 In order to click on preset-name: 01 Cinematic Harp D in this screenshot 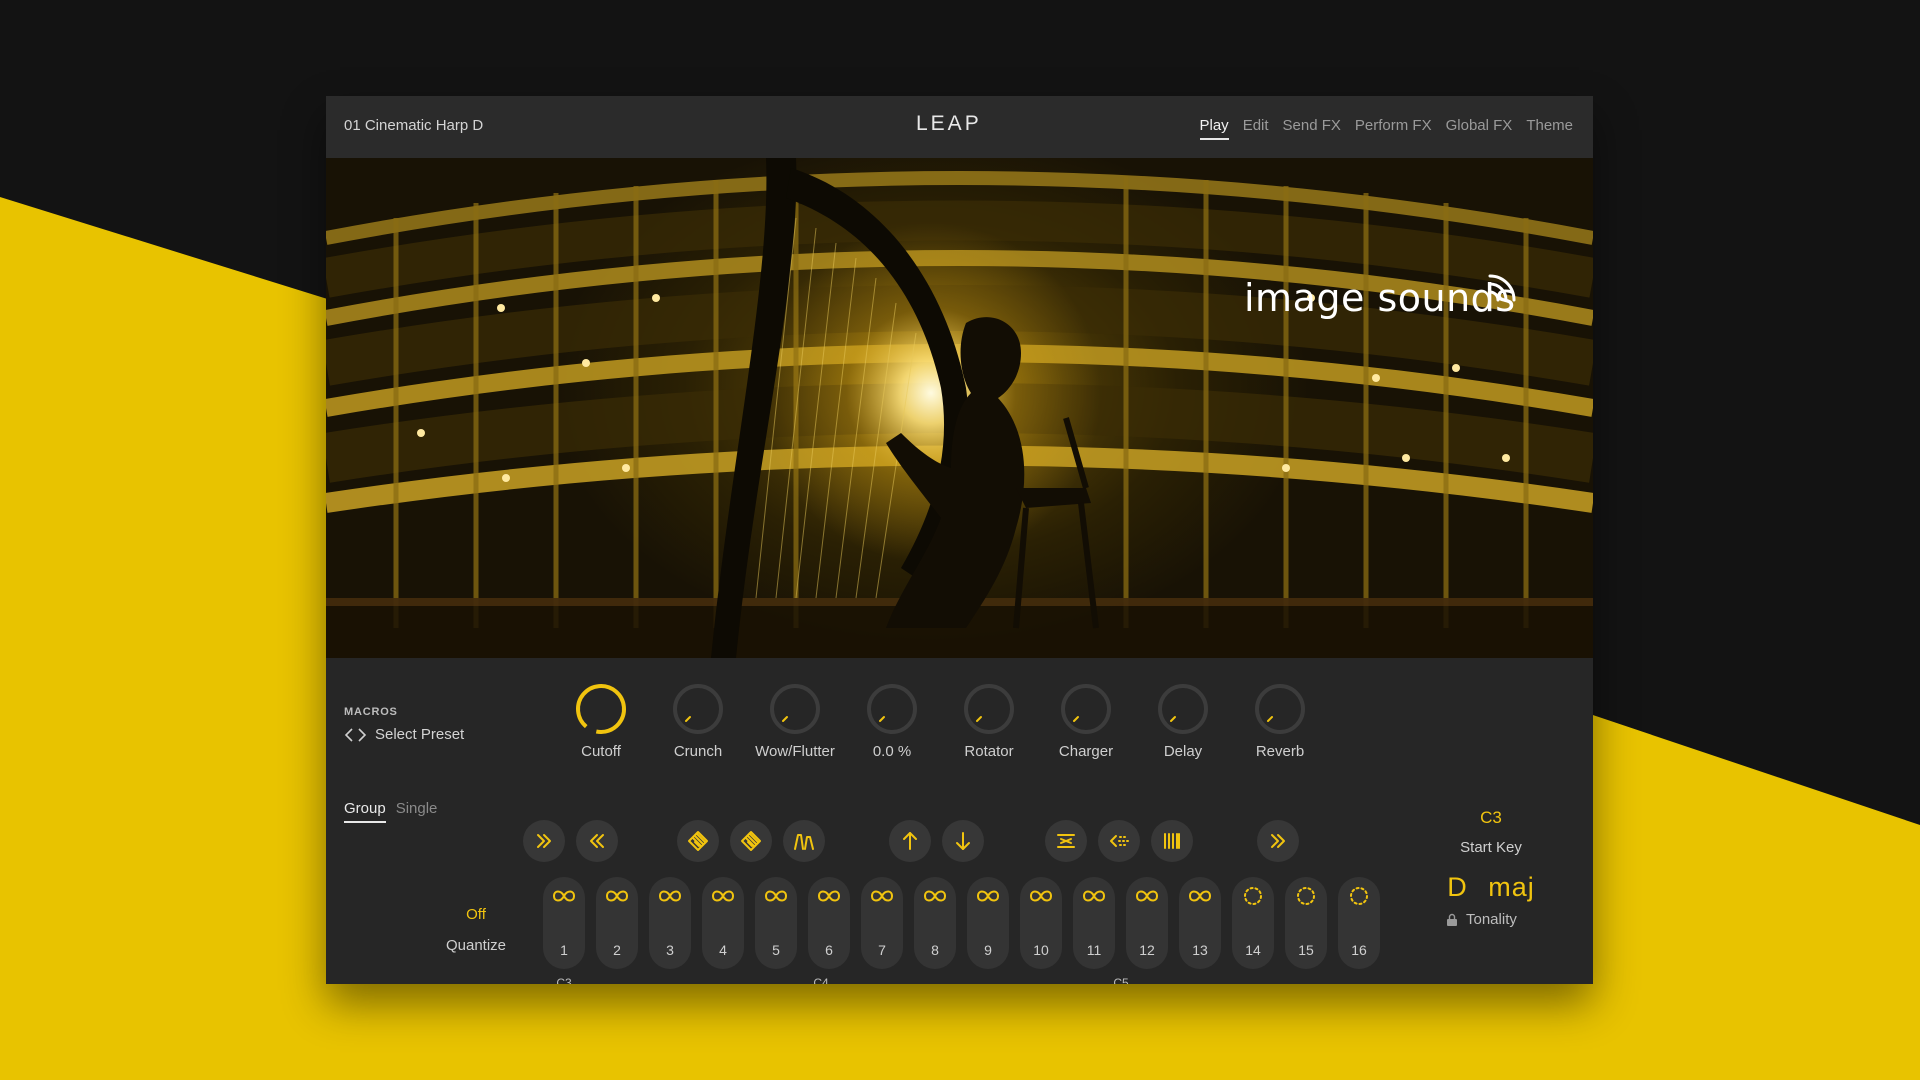, I will do `click(413, 125)`.